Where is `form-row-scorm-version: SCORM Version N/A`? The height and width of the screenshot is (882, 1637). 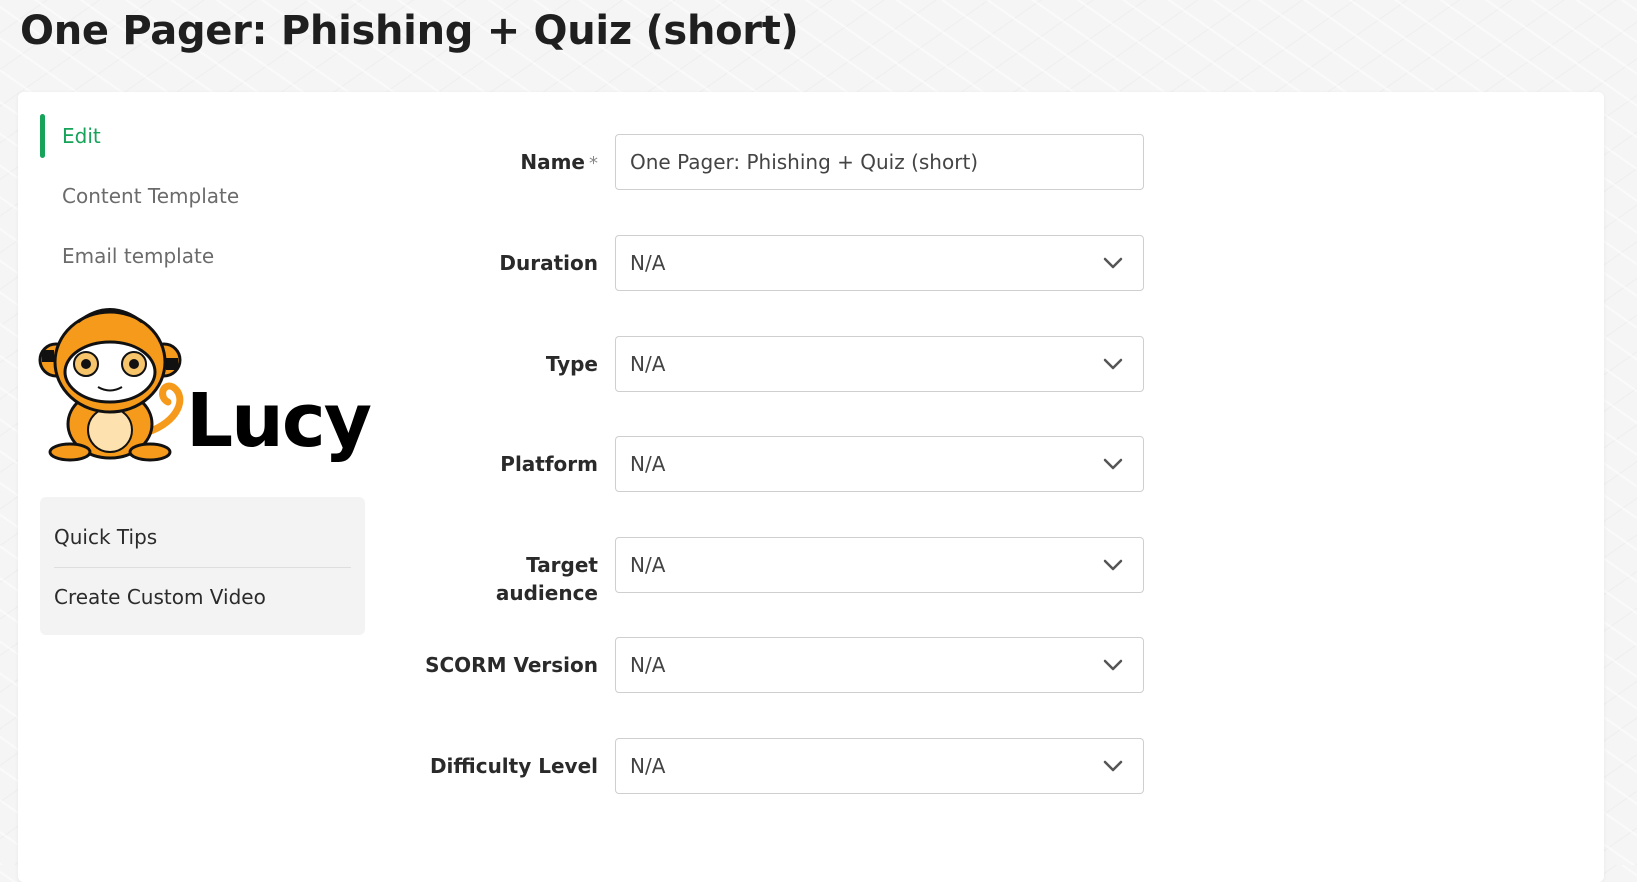 form-row-scorm-version: SCORM Version N/A is located at coordinates (783, 666).